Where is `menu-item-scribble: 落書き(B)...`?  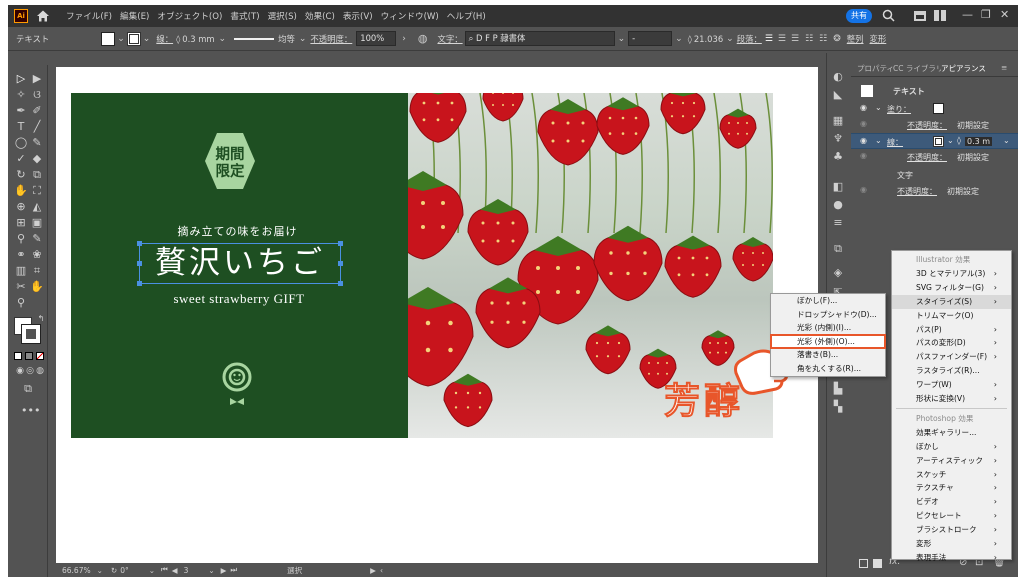
menu-item-scribble: 落書き(B)... is located at coordinates (828, 355).